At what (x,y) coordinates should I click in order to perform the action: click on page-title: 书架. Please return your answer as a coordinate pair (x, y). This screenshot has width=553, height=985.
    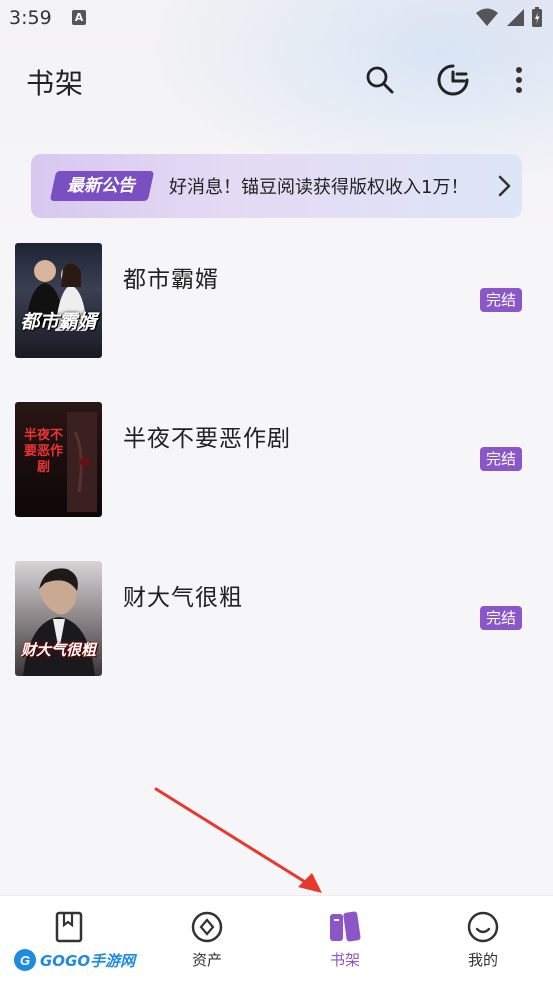
    Looking at the image, I should click on (55, 83).